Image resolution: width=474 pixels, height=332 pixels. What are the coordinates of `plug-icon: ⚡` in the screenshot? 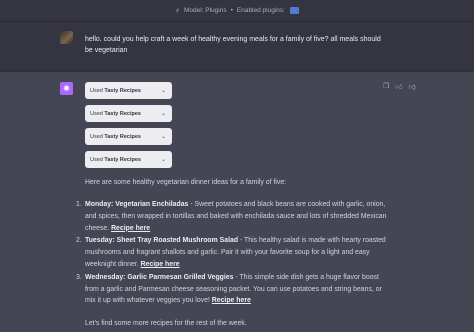 It's located at (177, 11).